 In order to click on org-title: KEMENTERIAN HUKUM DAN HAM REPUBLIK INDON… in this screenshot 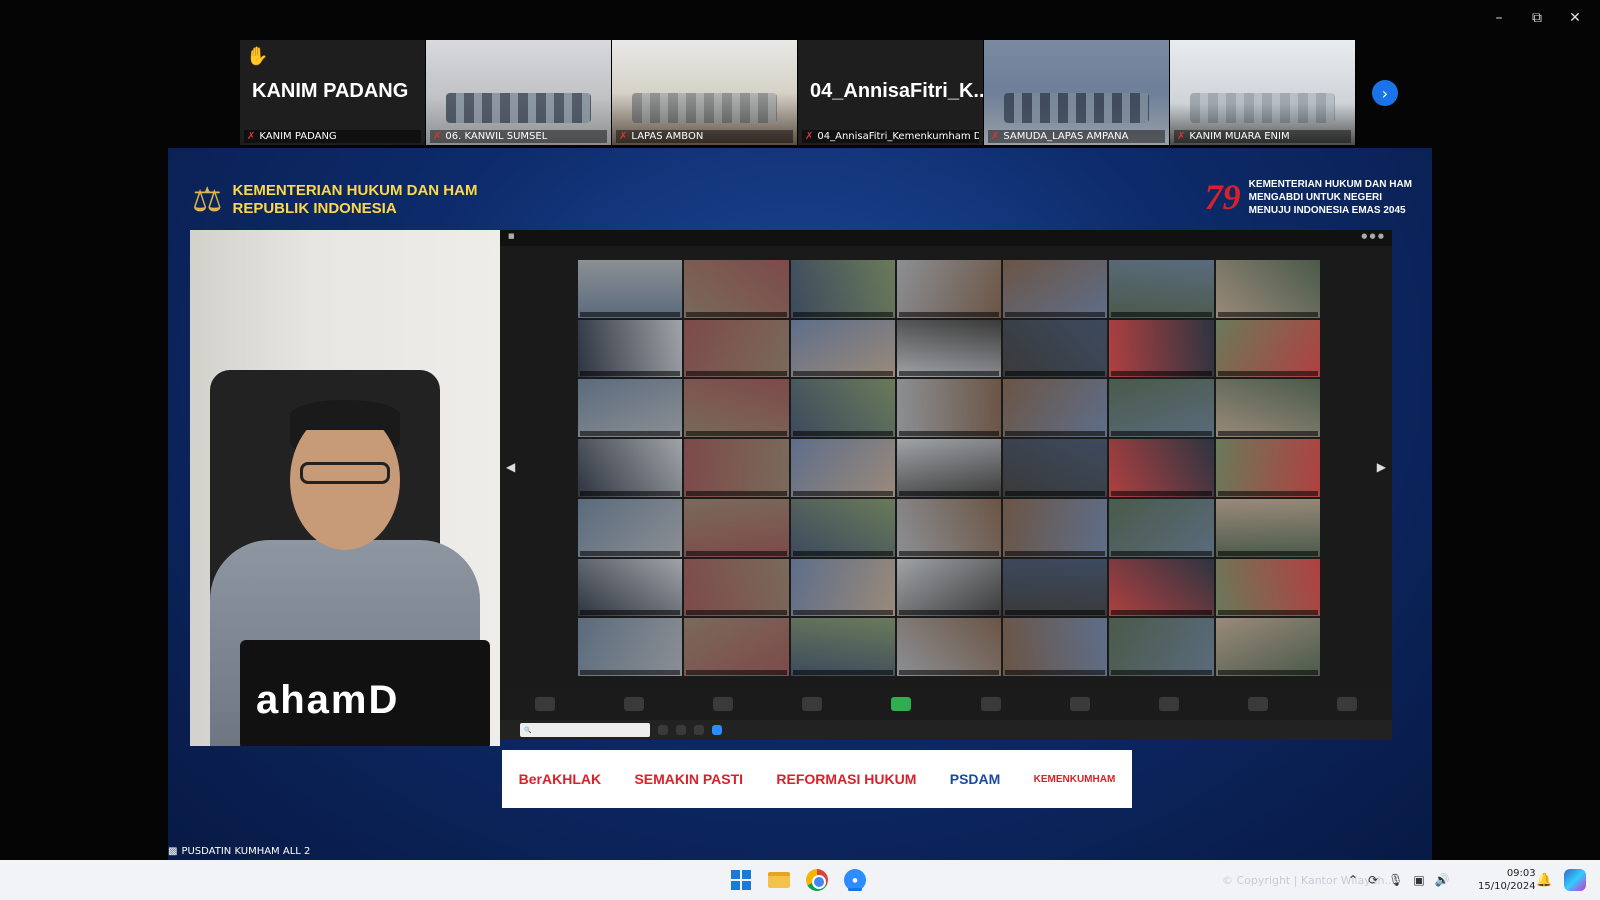, I will do `click(354, 200)`.